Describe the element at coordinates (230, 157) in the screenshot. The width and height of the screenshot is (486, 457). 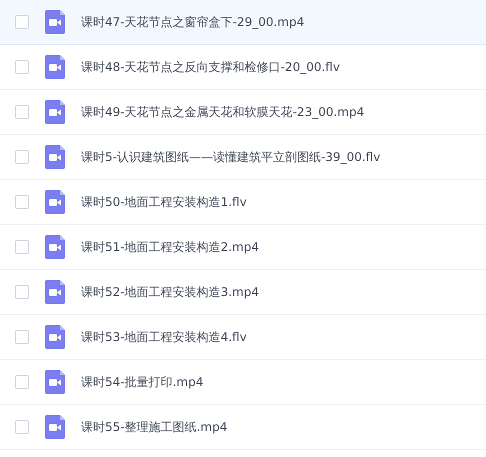
I see `file-name: 课时5-认识建筑图纸——读懂建筑平立剖图纸-39_00.flv` at that location.